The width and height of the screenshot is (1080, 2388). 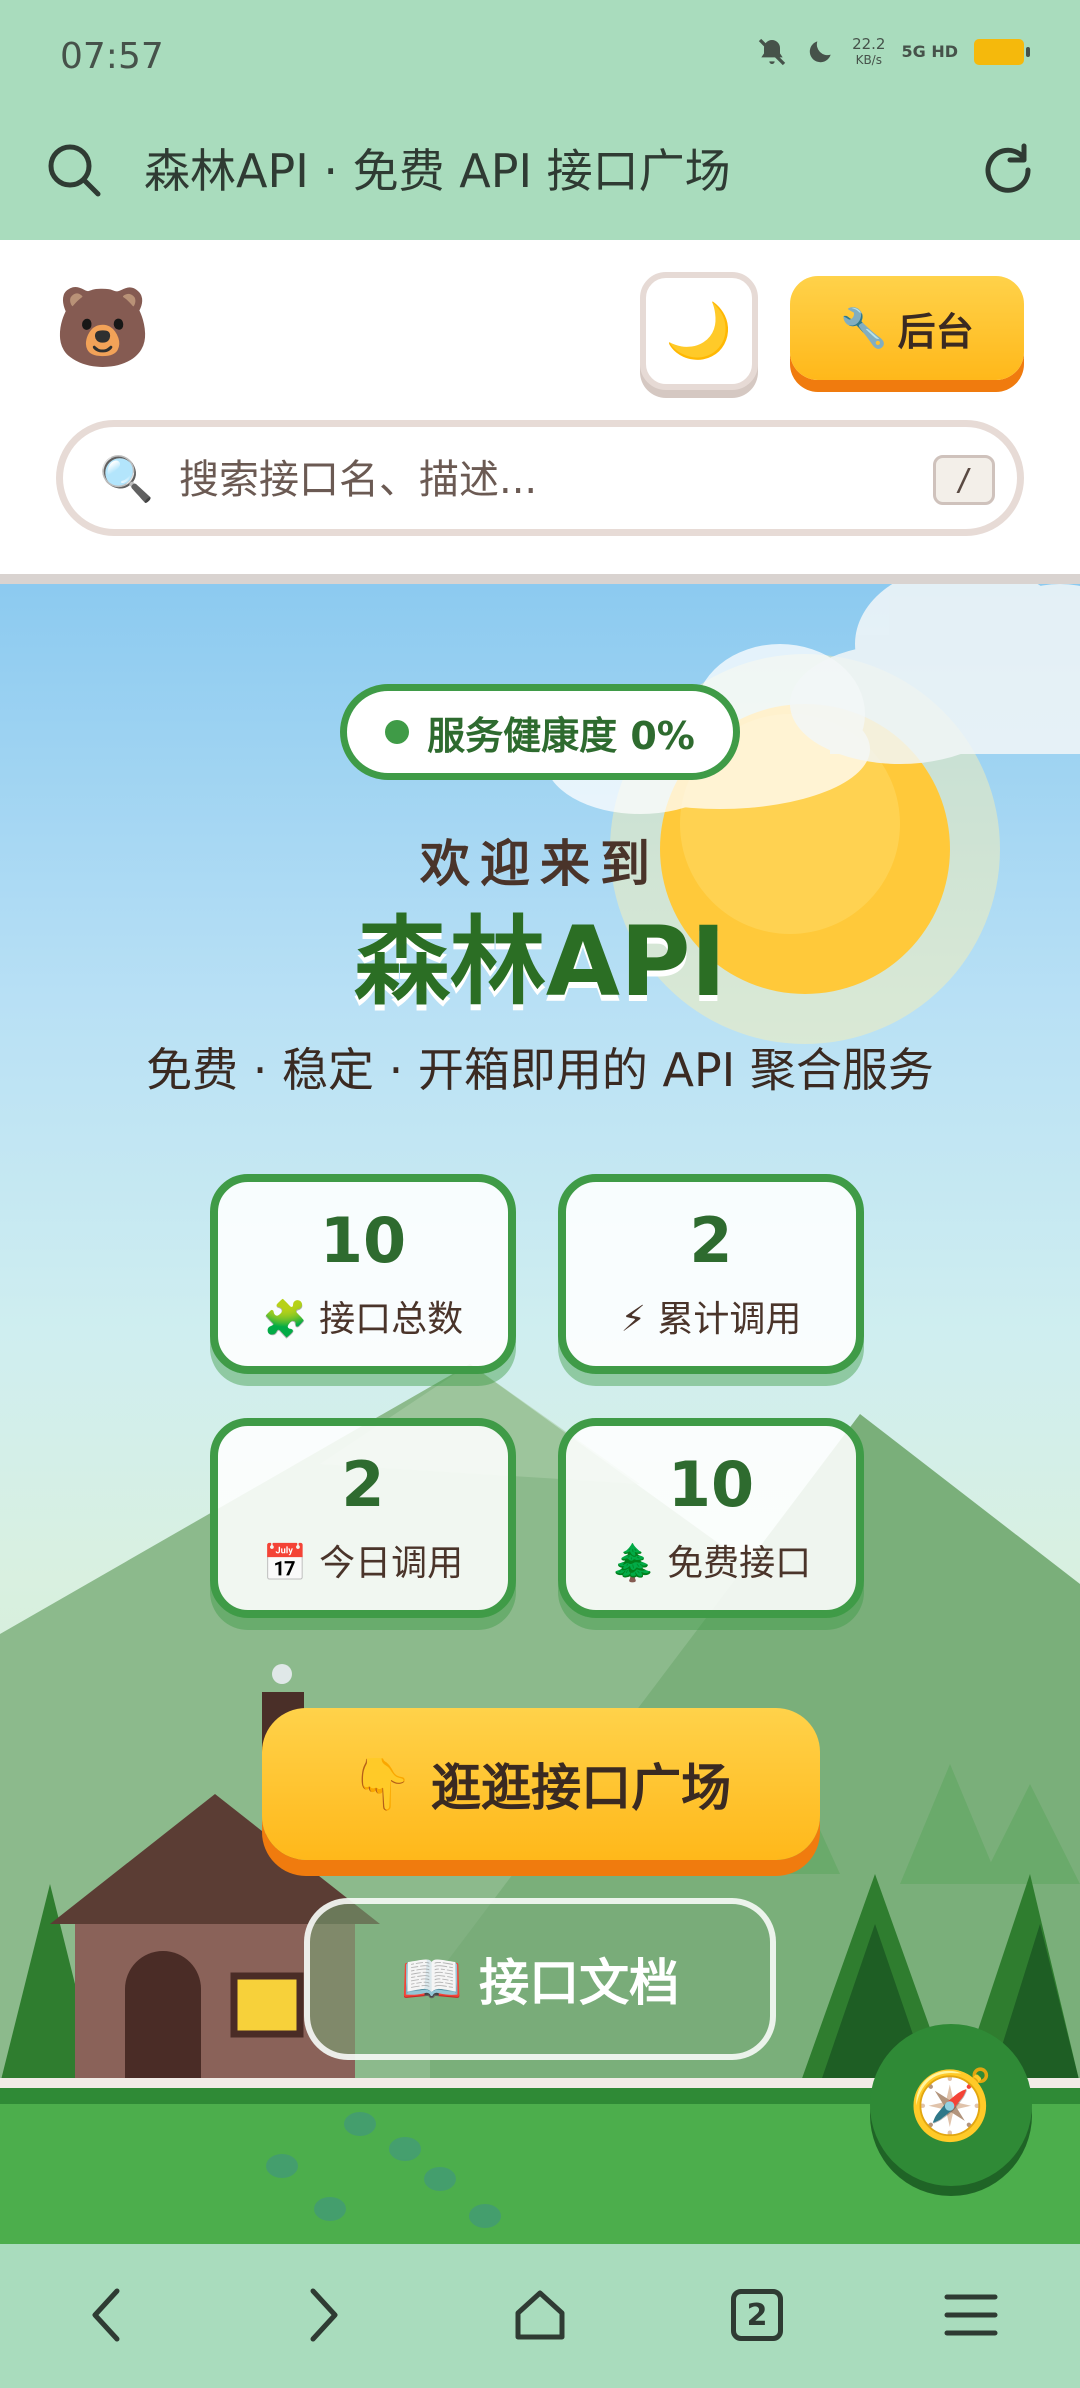 I want to click on stat-label: 免费接口, so click(x=739, y=1563).